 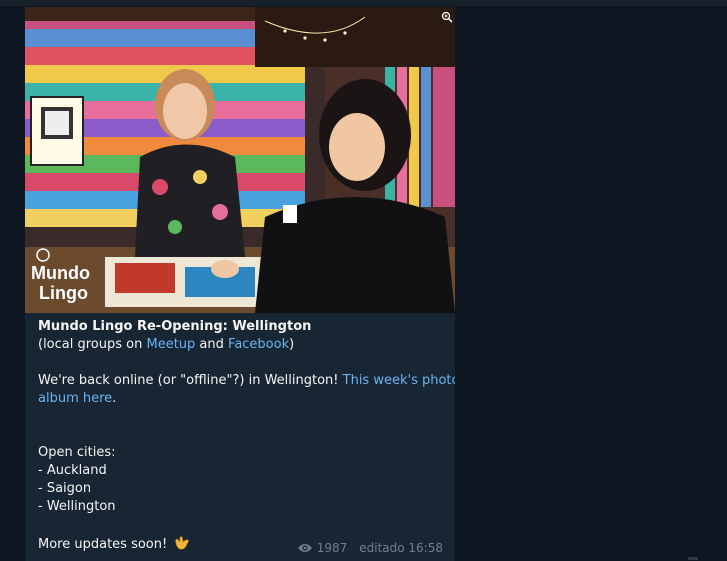 What do you see at coordinates (693, 558) in the screenshot?
I see `scroll-indicator` at bounding box center [693, 558].